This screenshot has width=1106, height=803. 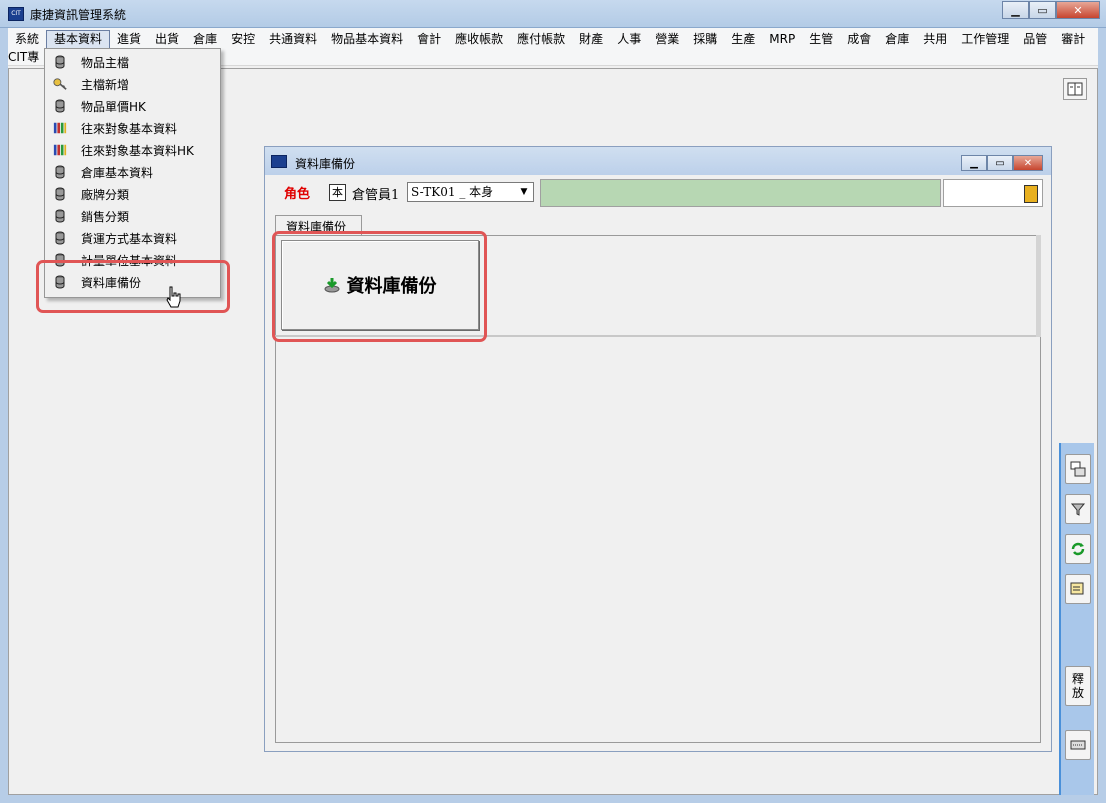 I want to click on notes-button, so click(x=1078, y=589).